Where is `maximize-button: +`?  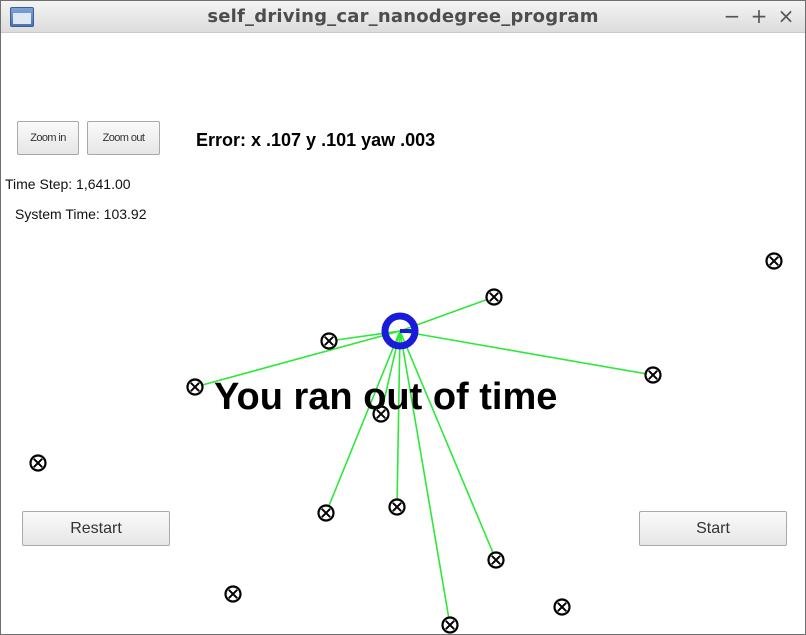 maximize-button: + is located at coordinates (759, 16).